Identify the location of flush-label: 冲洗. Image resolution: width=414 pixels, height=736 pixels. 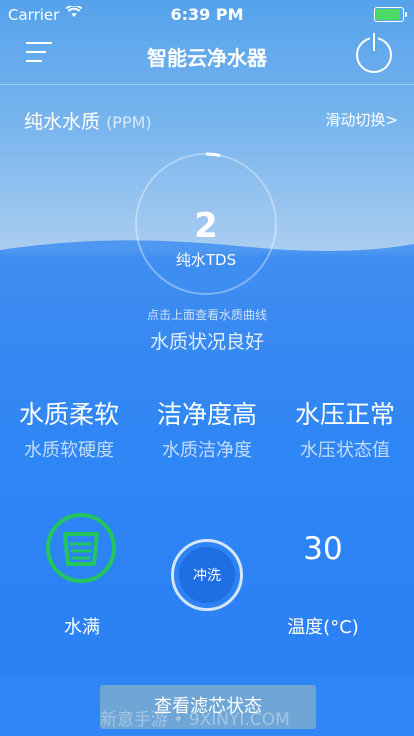
(207, 575).